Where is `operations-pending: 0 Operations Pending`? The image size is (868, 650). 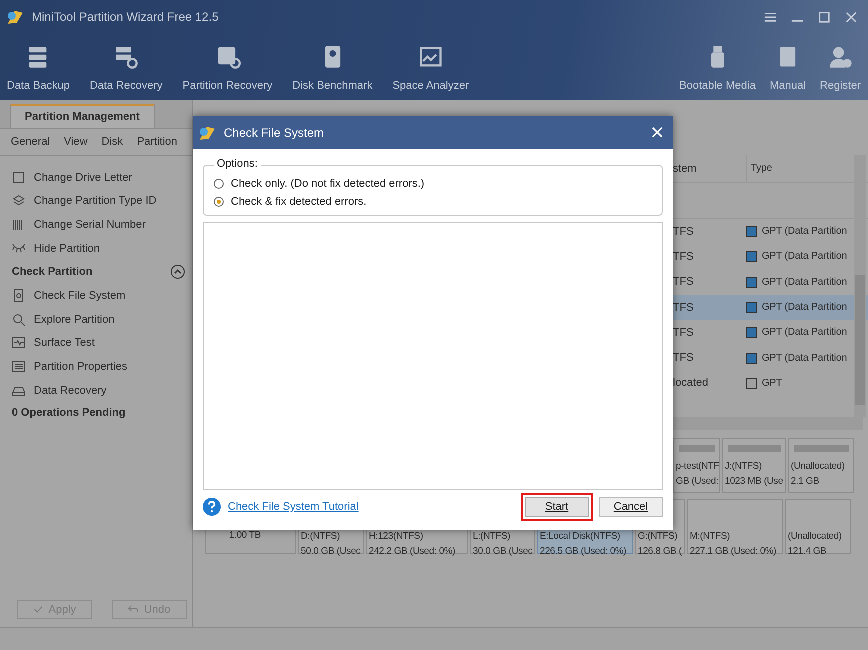
operations-pending: 0 Operations Pending is located at coordinates (69, 413).